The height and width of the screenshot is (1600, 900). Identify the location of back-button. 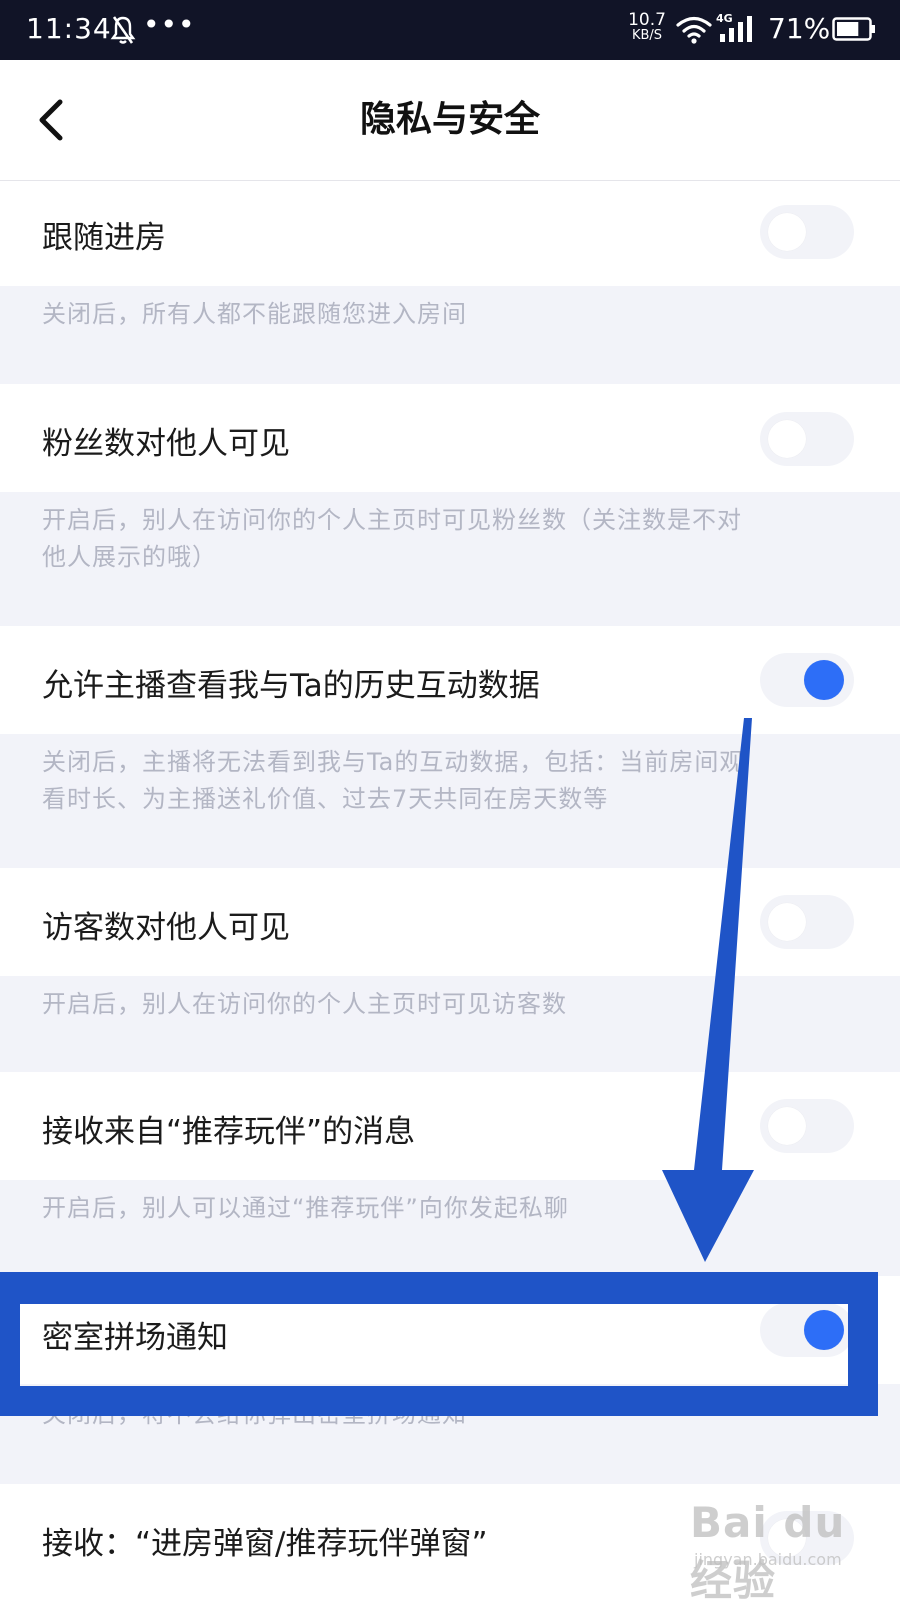
(55, 120).